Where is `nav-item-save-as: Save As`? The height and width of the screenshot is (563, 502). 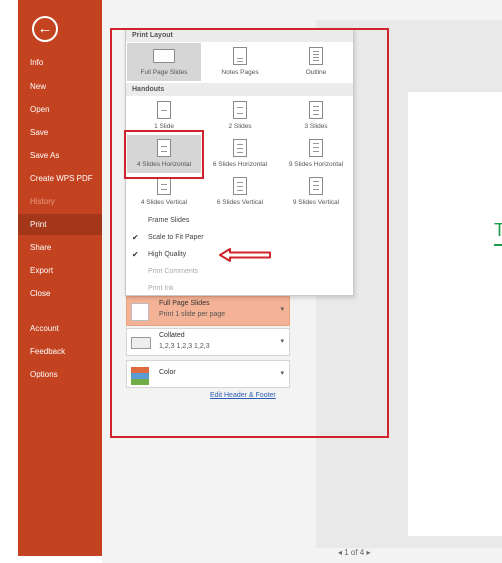
nav-item-save-as: Save As is located at coordinates (60, 155).